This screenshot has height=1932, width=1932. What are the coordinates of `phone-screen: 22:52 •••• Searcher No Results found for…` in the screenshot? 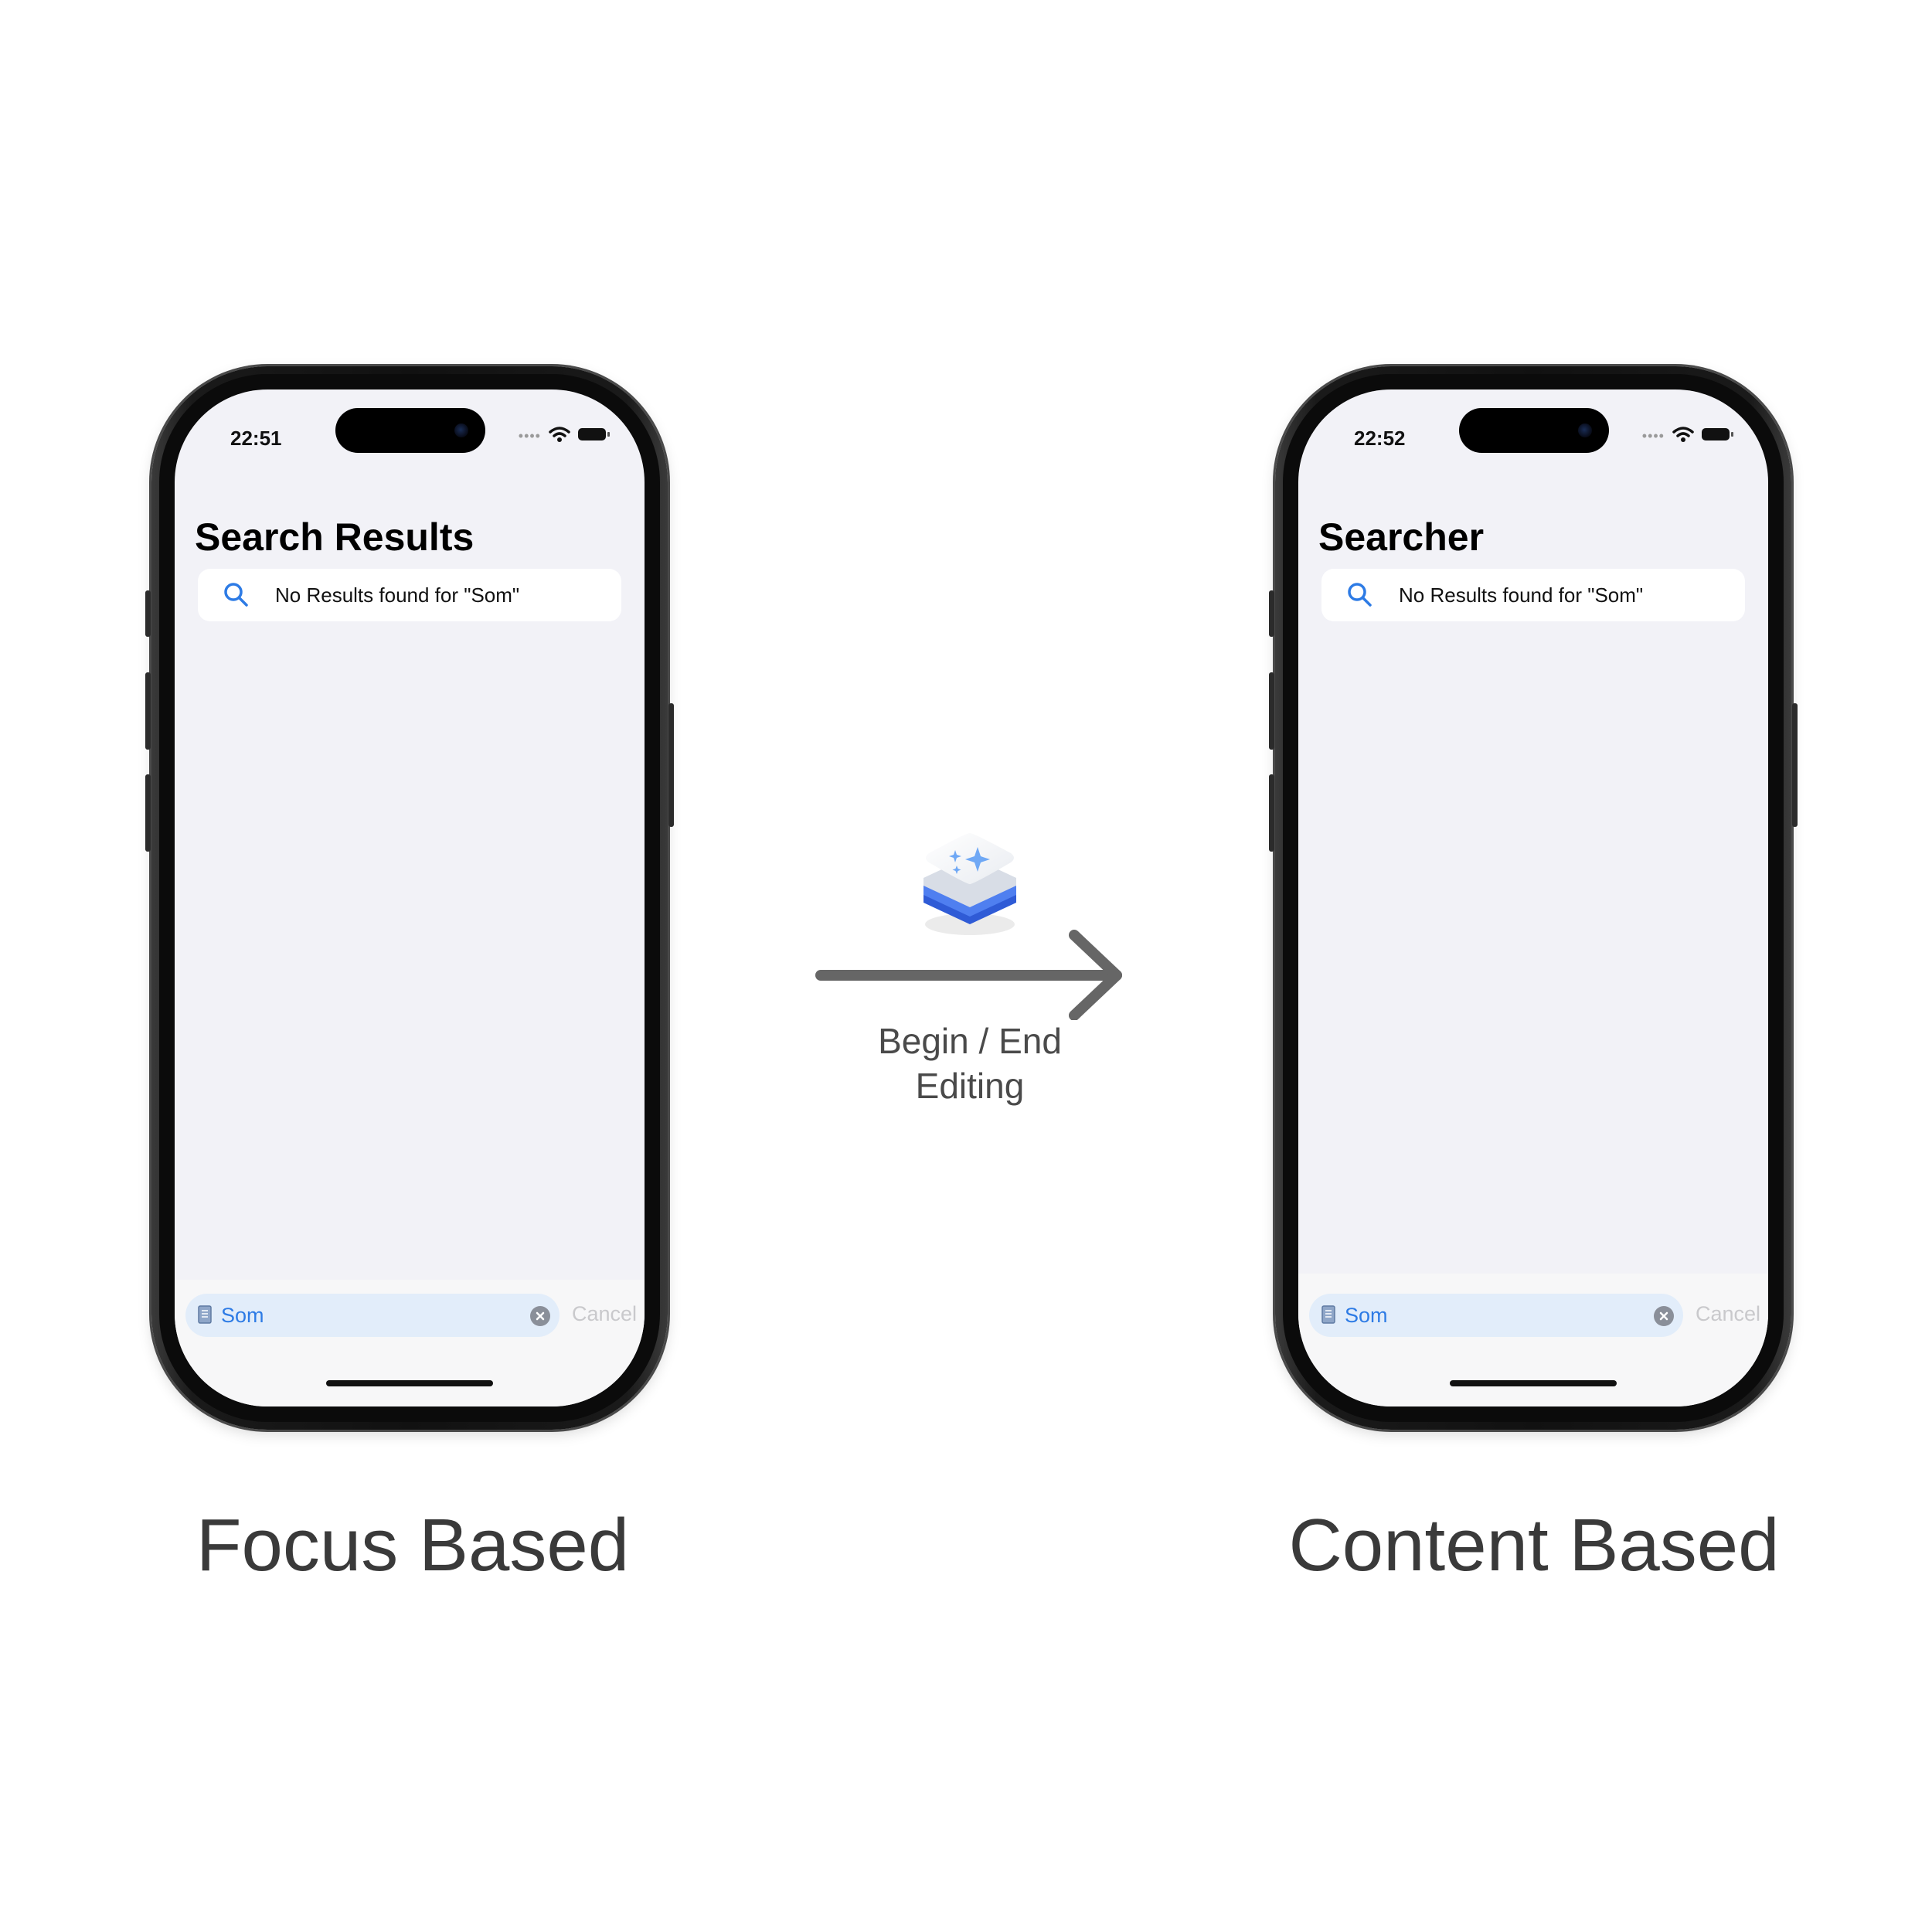 It's located at (1533, 898).